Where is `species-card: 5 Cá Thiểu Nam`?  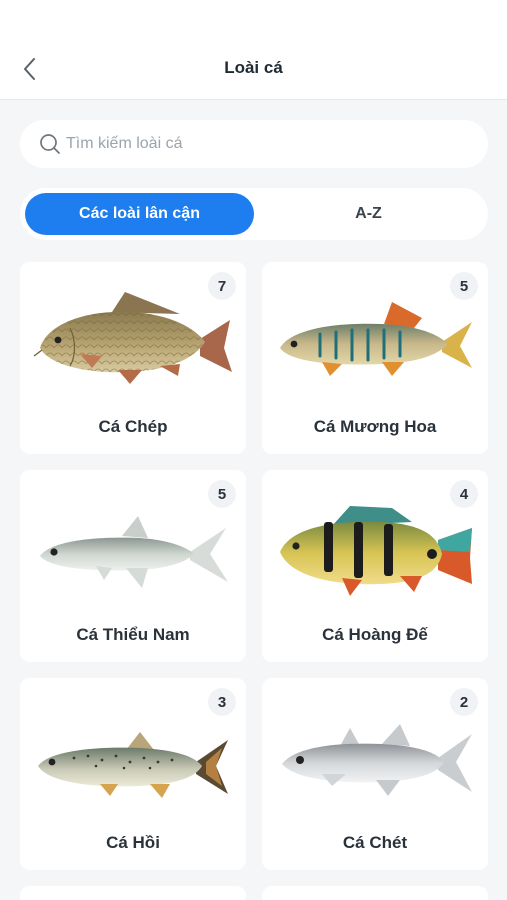 species-card: 5 Cá Thiểu Nam is located at coordinates (133, 566).